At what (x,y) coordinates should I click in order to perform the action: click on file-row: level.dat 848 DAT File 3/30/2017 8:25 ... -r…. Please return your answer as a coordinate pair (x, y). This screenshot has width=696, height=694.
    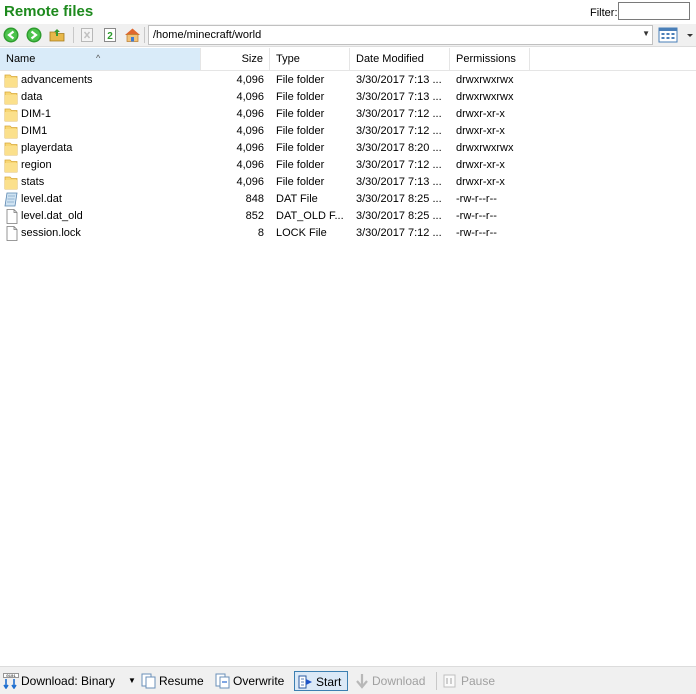
    Looking at the image, I should click on (348, 199).